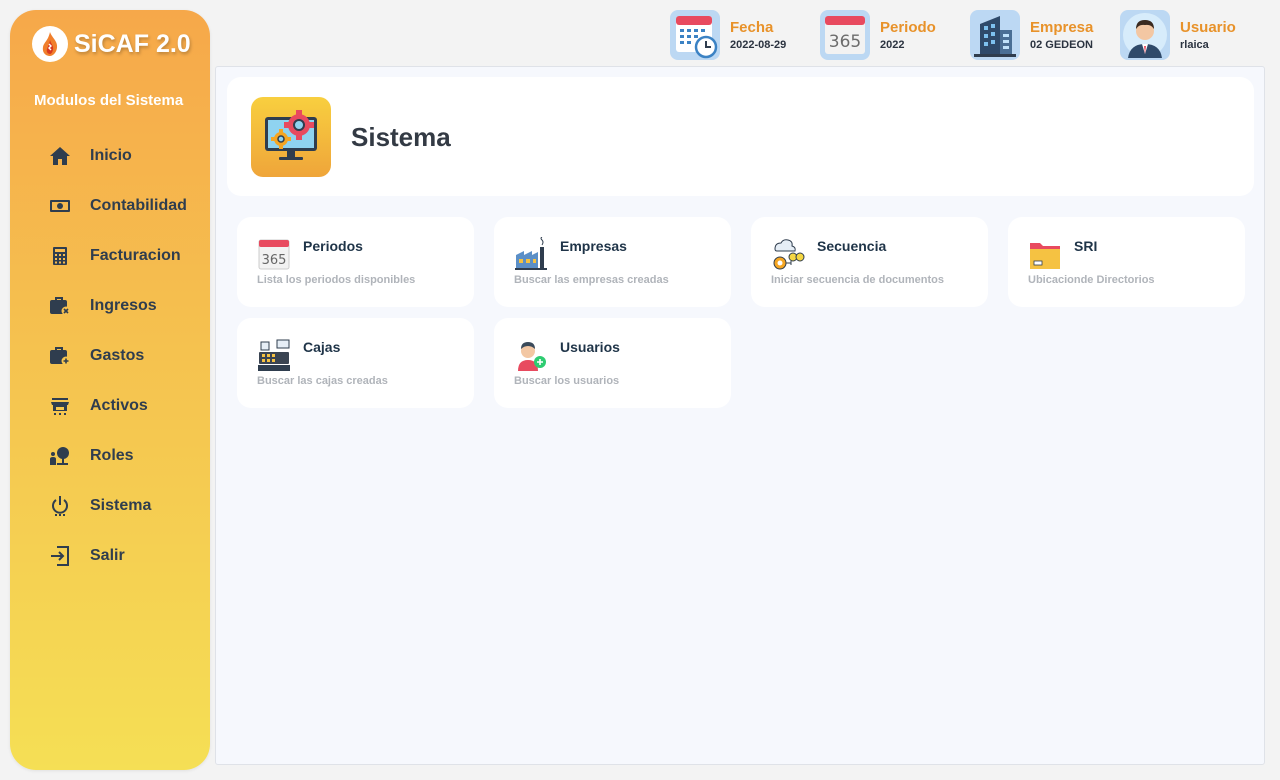  Describe the element at coordinates (138, 205) in the screenshot. I see `sidebar-item-label: Contabilidad` at that location.